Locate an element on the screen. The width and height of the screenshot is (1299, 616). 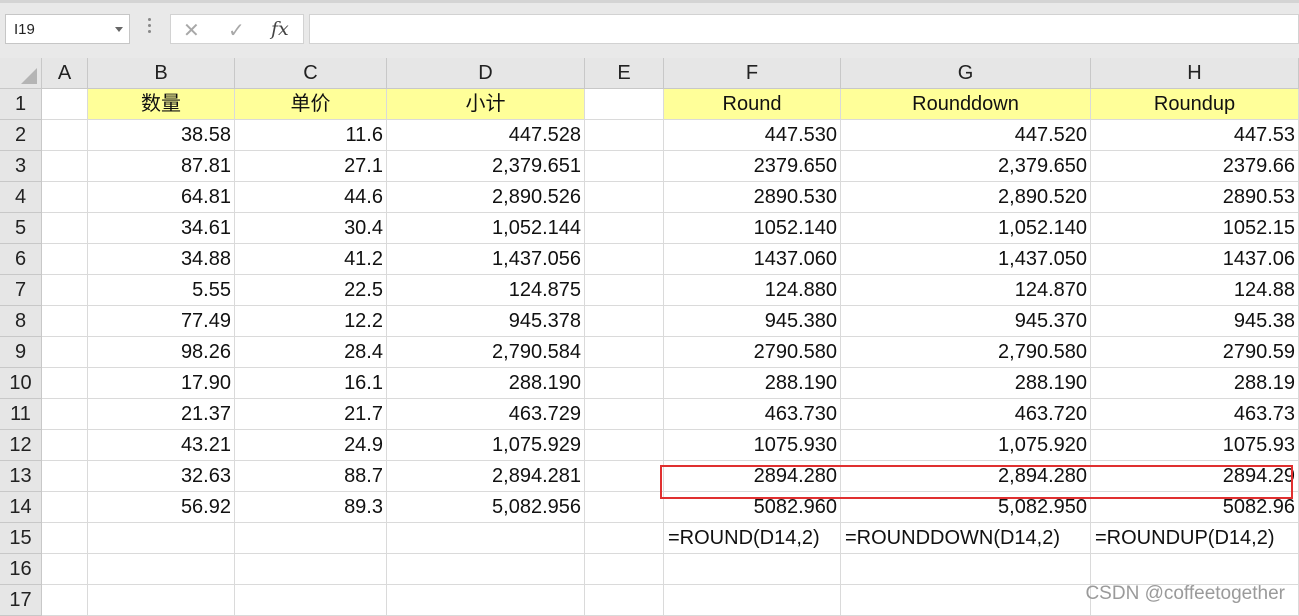
cell-f13: 2894.280 is located at coordinates (752, 476).